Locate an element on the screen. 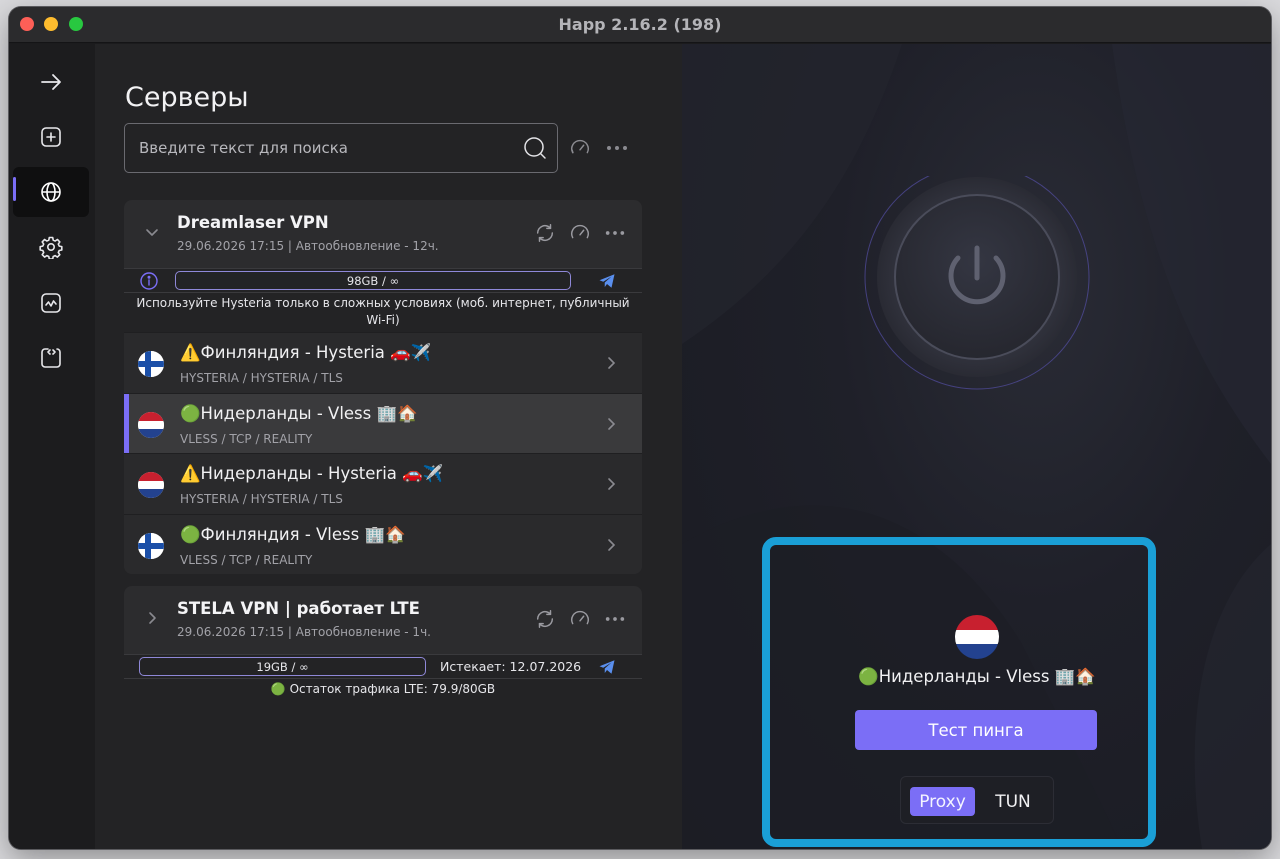 This screenshot has width=1280, height=859. selected-server-name: 🟢Нидерланды - Vless 🏢🏠 is located at coordinates (977, 676).